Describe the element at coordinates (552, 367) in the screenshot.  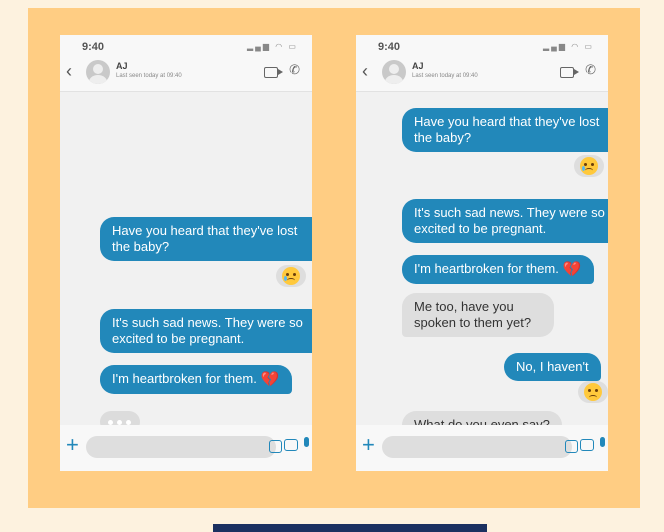
I see `message-bubble-sent: No, I haven't` at that location.